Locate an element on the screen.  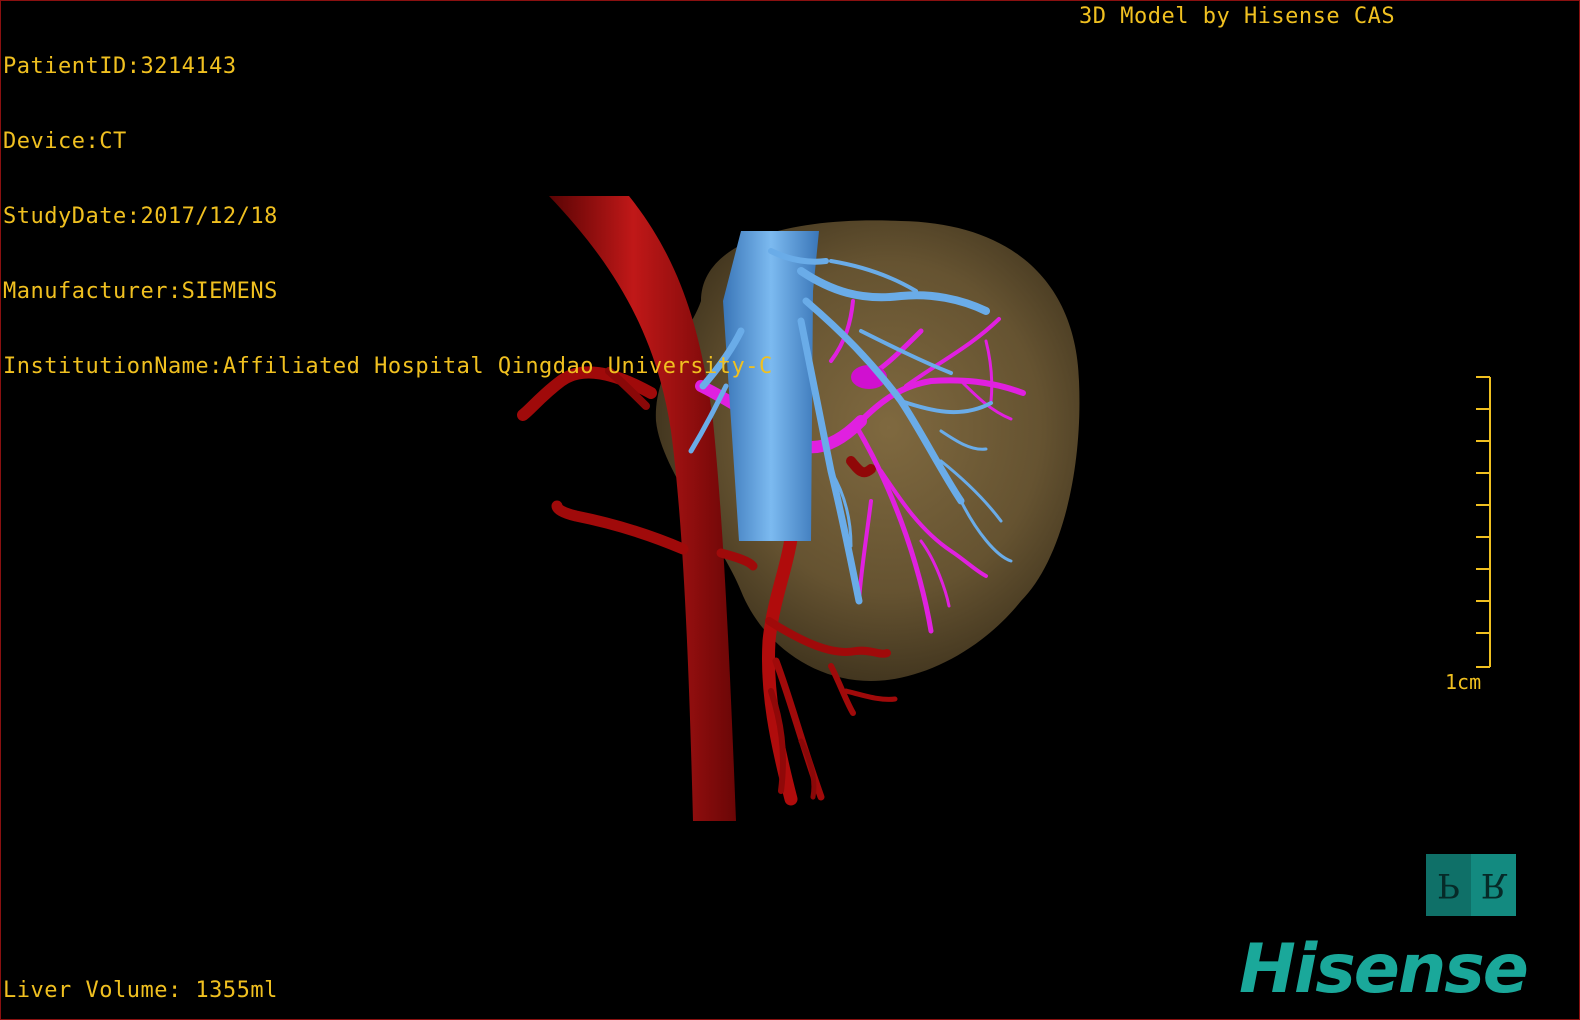
orientation-face-p: P is located at coordinates (1448, 885).